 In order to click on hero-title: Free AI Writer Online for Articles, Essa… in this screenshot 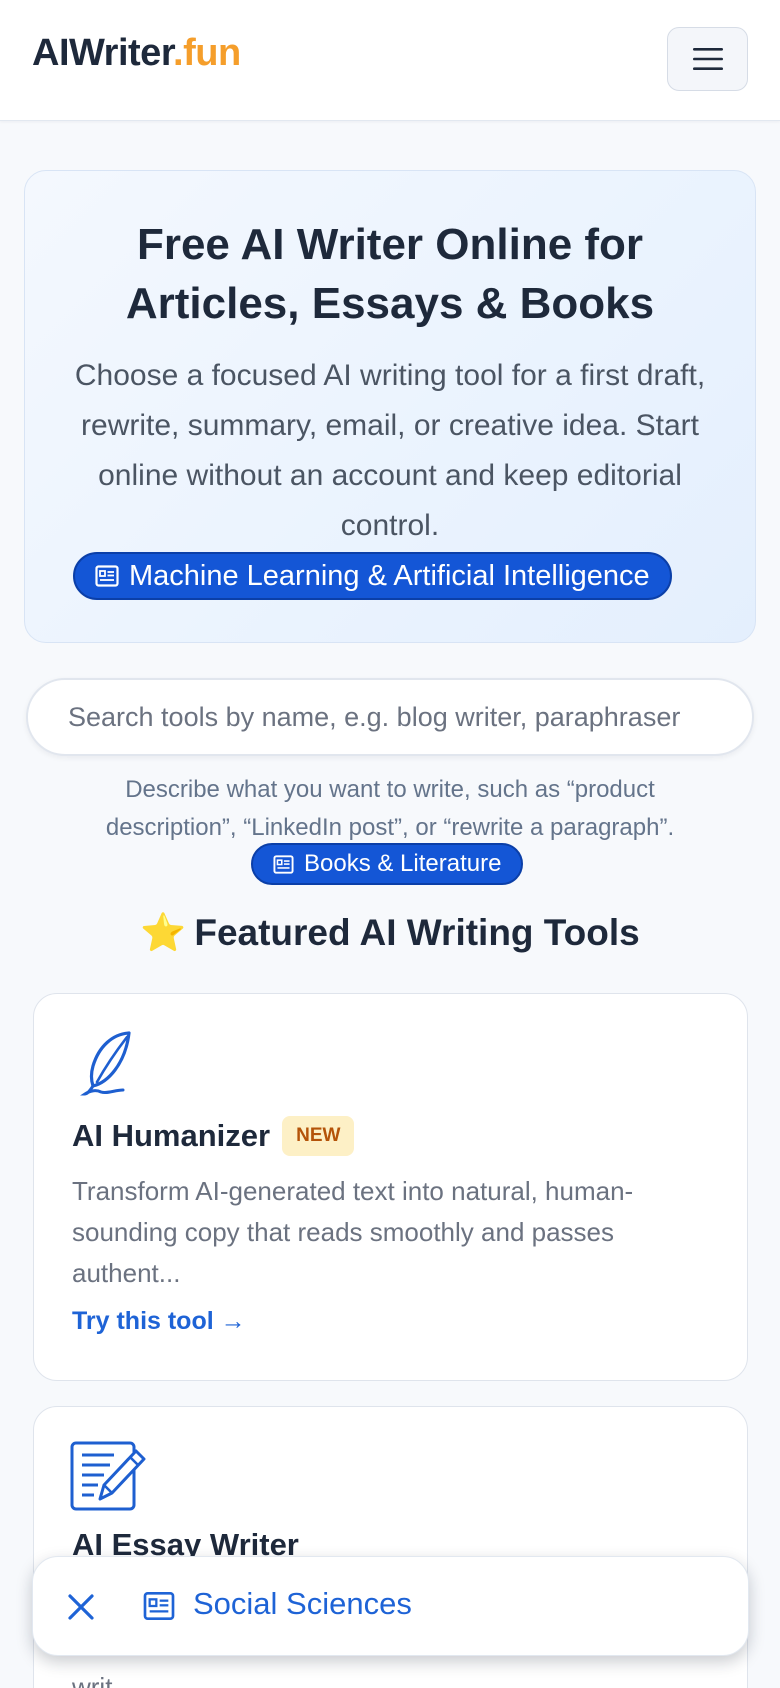, I will do `click(390, 274)`.